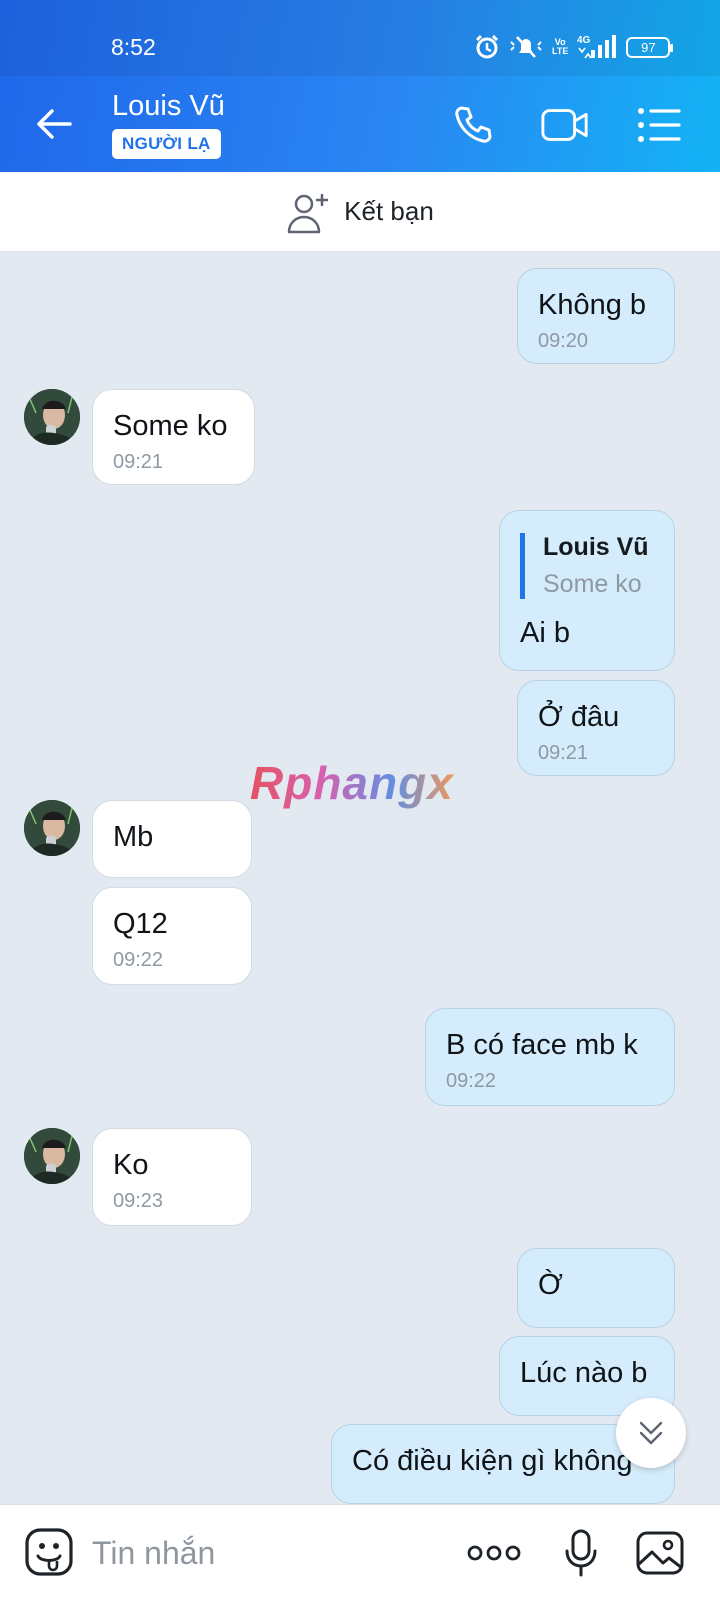 Image resolution: width=720 pixels, height=1600 pixels. Describe the element at coordinates (166, 144) in the screenshot. I see `stranger-badge: NGƯỜI LẠ` at that location.